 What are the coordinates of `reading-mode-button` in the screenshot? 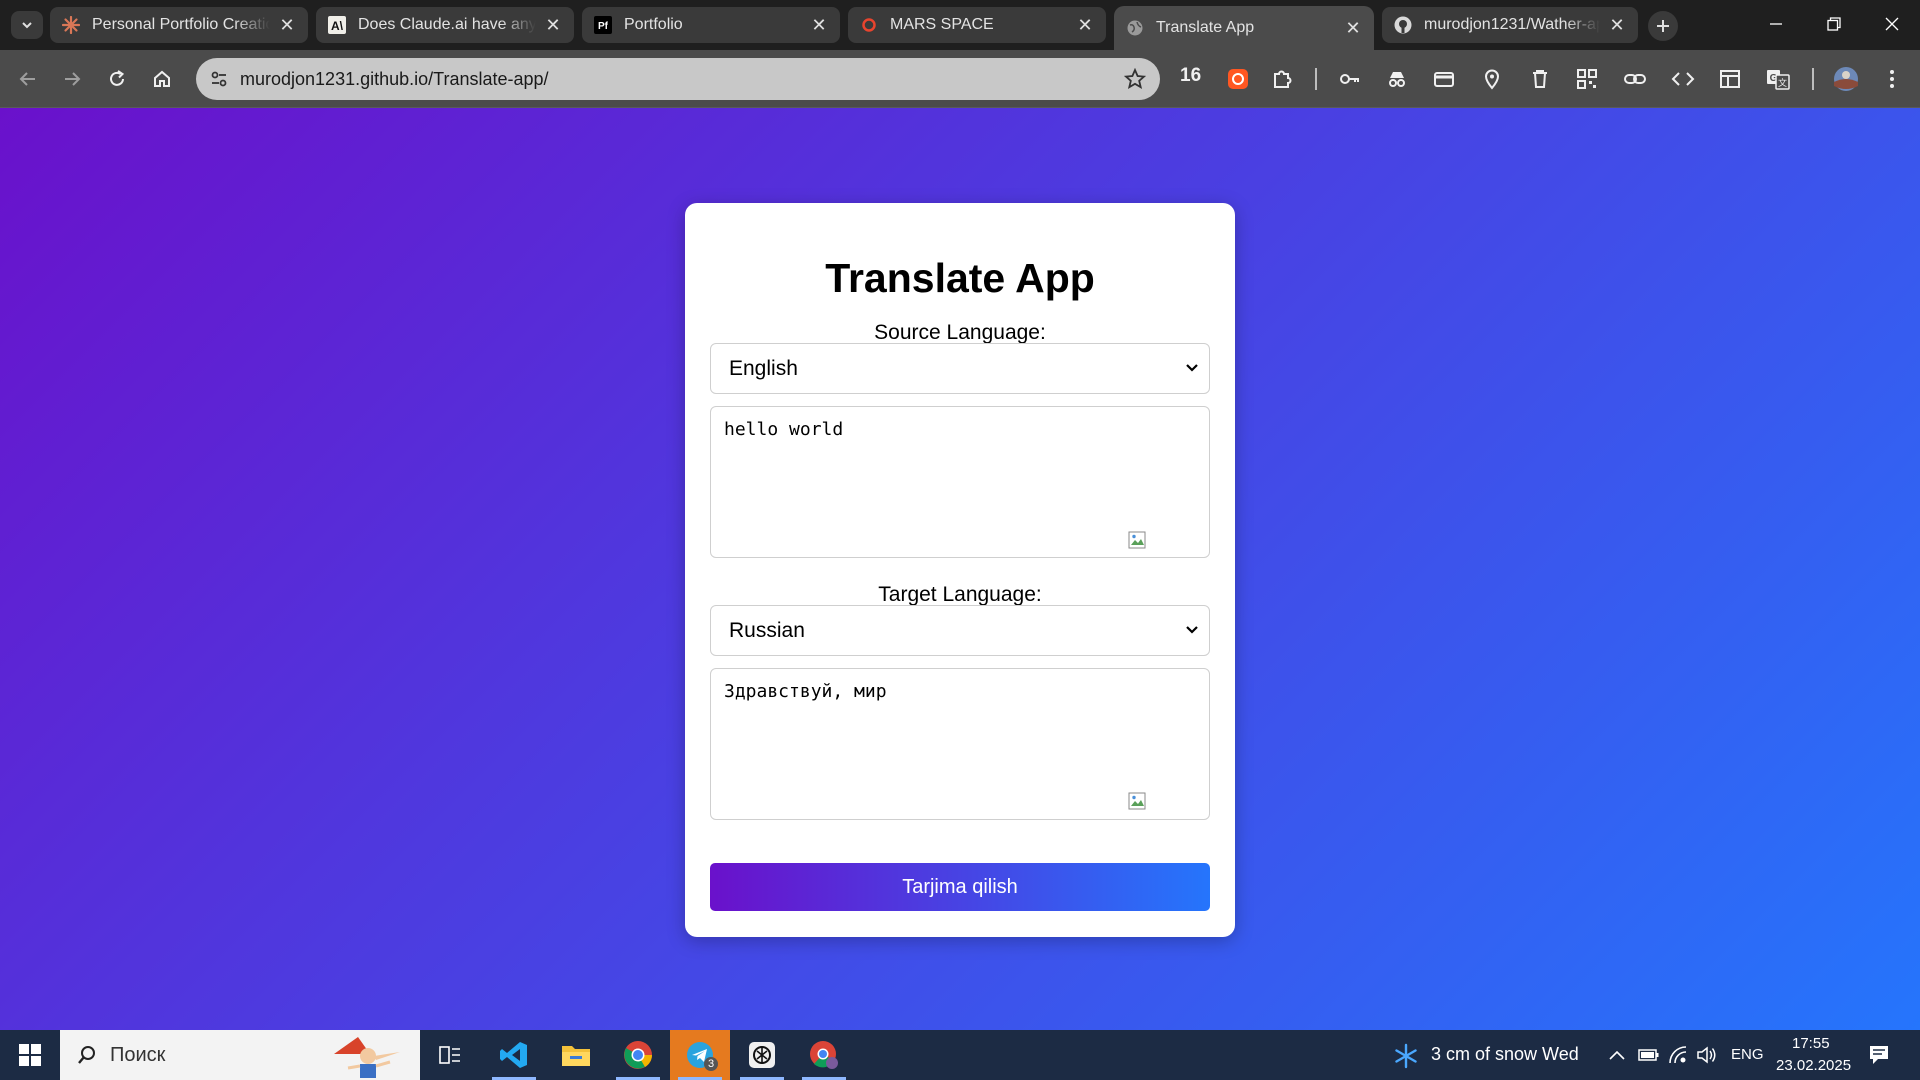 It's located at (1730, 79).